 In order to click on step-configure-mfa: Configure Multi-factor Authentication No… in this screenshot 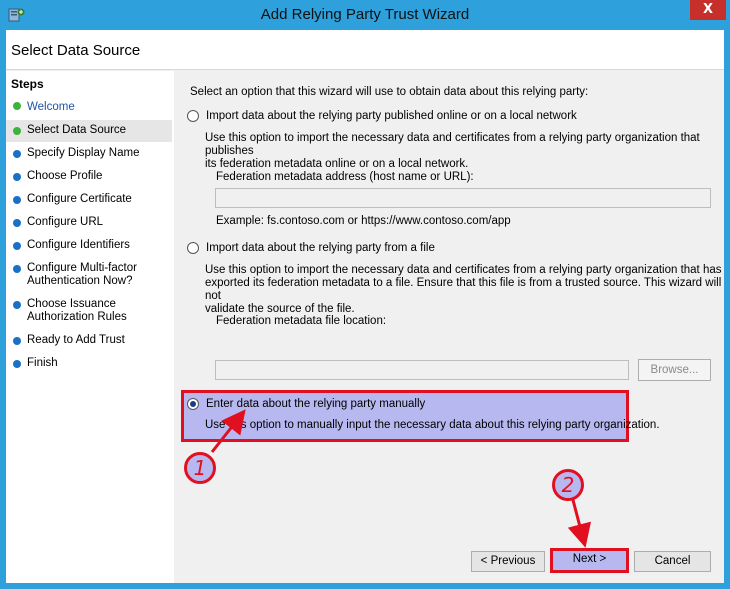, I will do `click(76, 275)`.